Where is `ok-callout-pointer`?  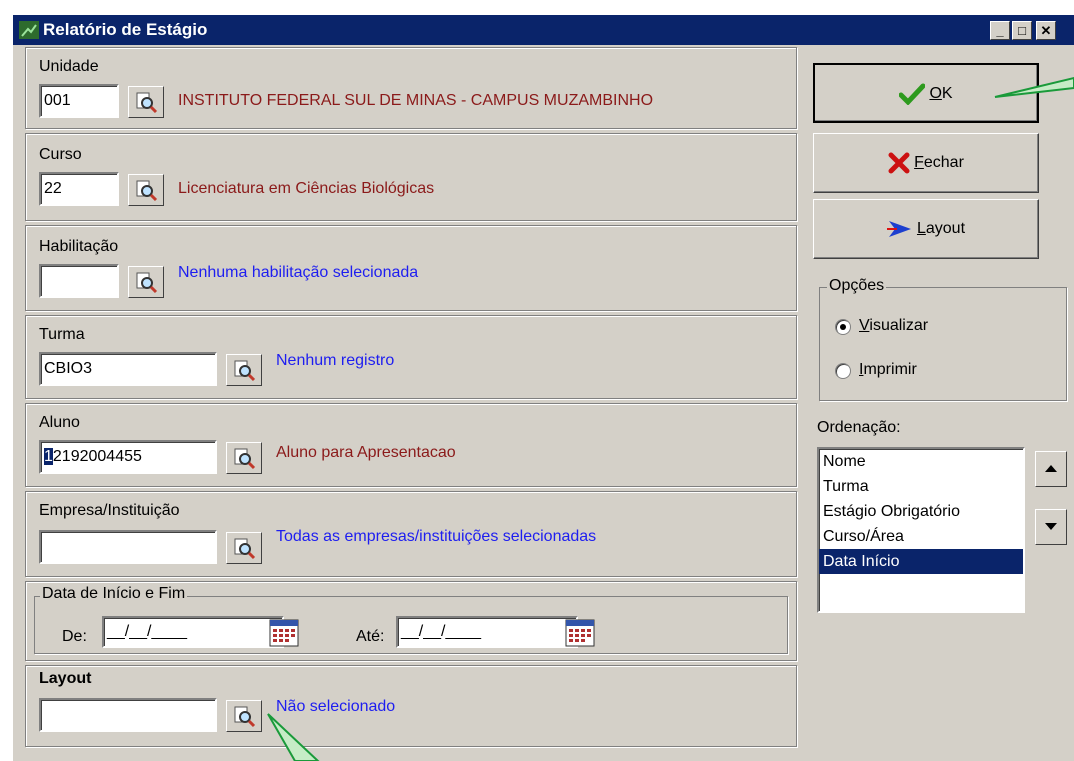 ok-callout-pointer is located at coordinates (1034, 87).